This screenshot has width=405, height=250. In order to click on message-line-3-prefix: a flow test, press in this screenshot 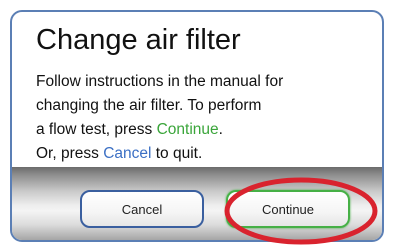, I will do `click(96, 129)`.